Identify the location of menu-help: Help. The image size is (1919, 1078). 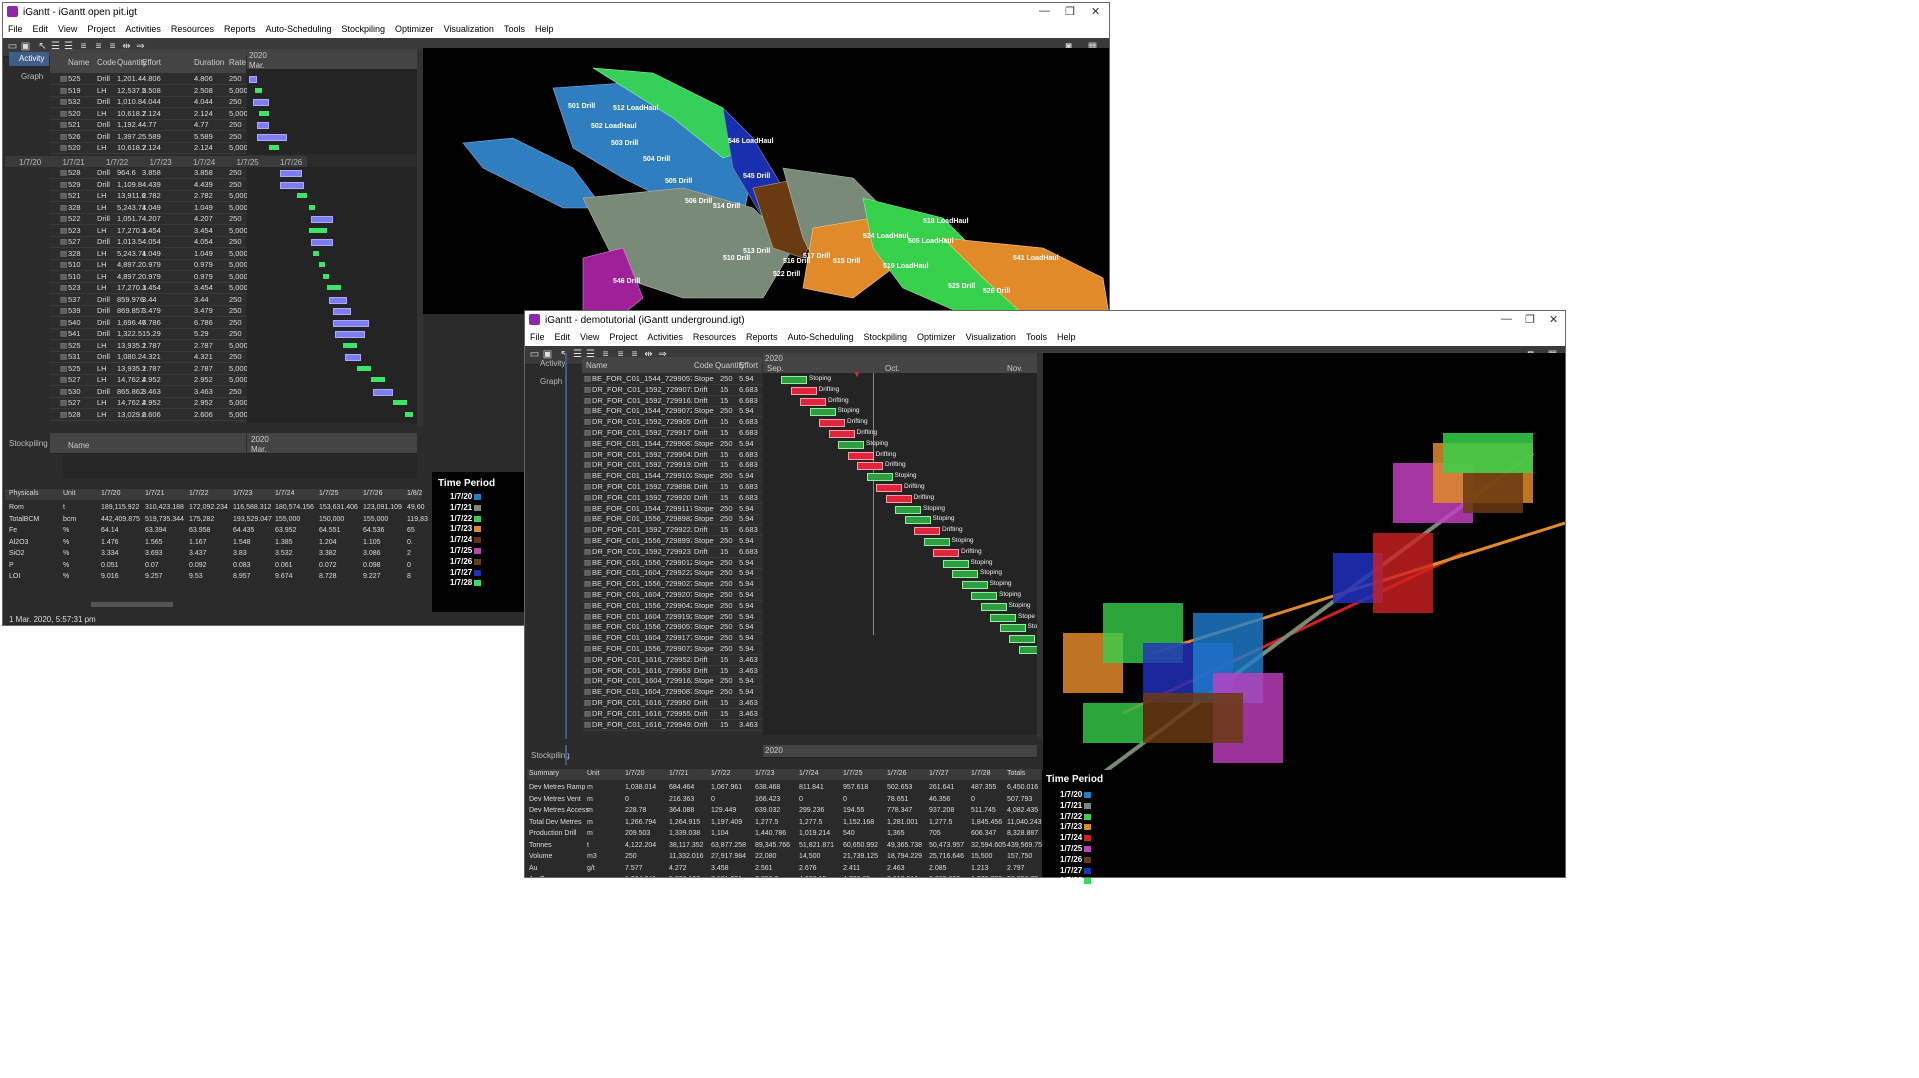
(1066, 336).